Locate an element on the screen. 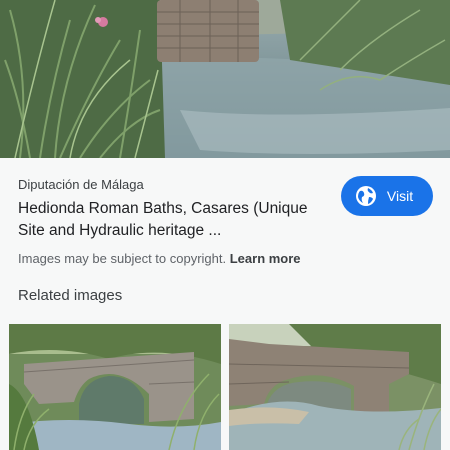 The width and height of the screenshot is (450, 450). related-images-heading: Related images is located at coordinates (70, 295).